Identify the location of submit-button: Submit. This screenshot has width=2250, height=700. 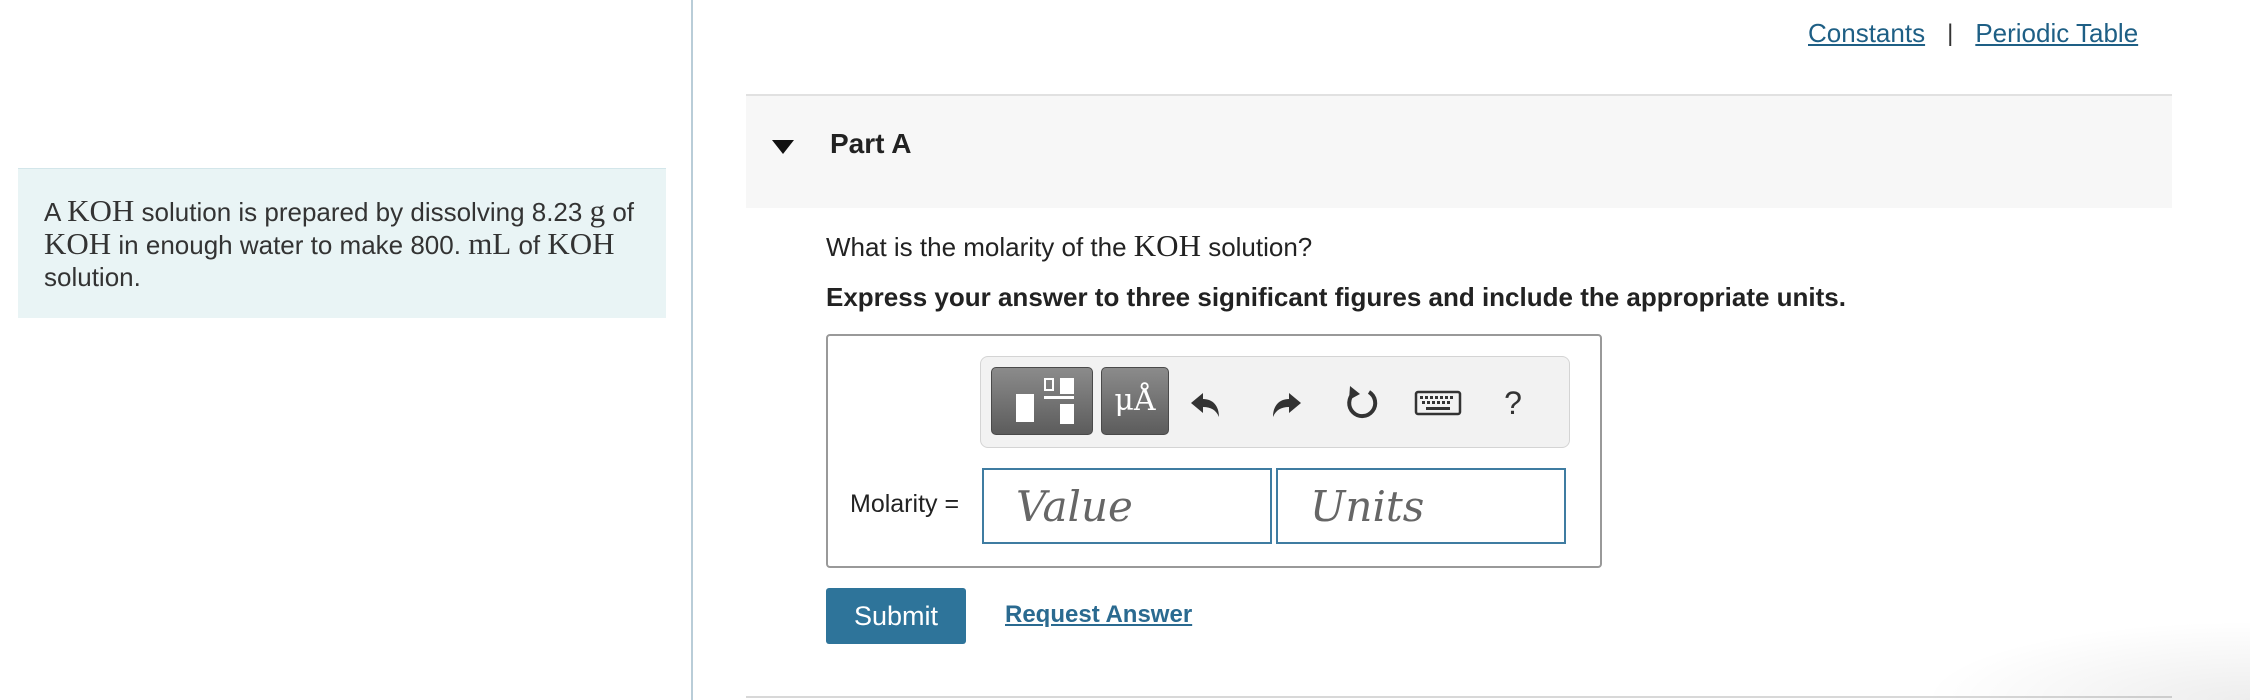
(896, 616).